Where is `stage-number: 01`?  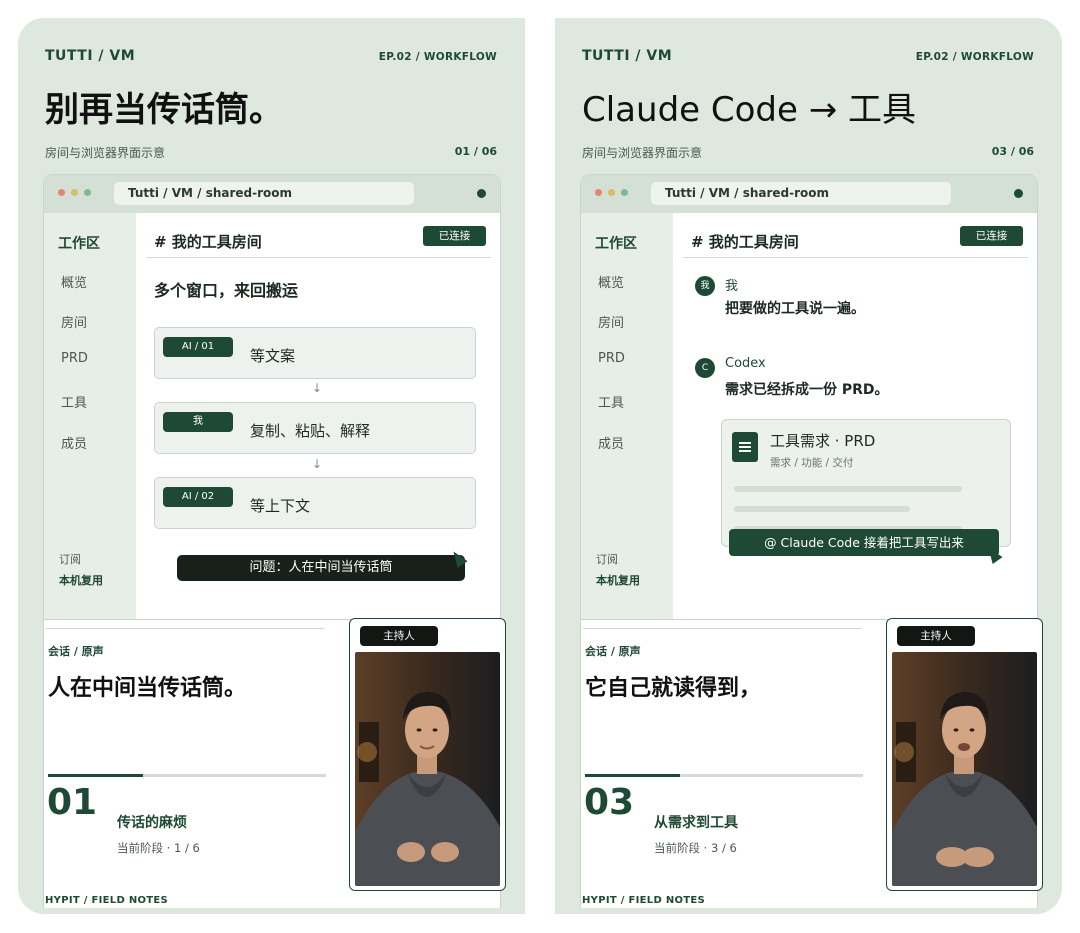 stage-number: 01 is located at coordinates (72, 802).